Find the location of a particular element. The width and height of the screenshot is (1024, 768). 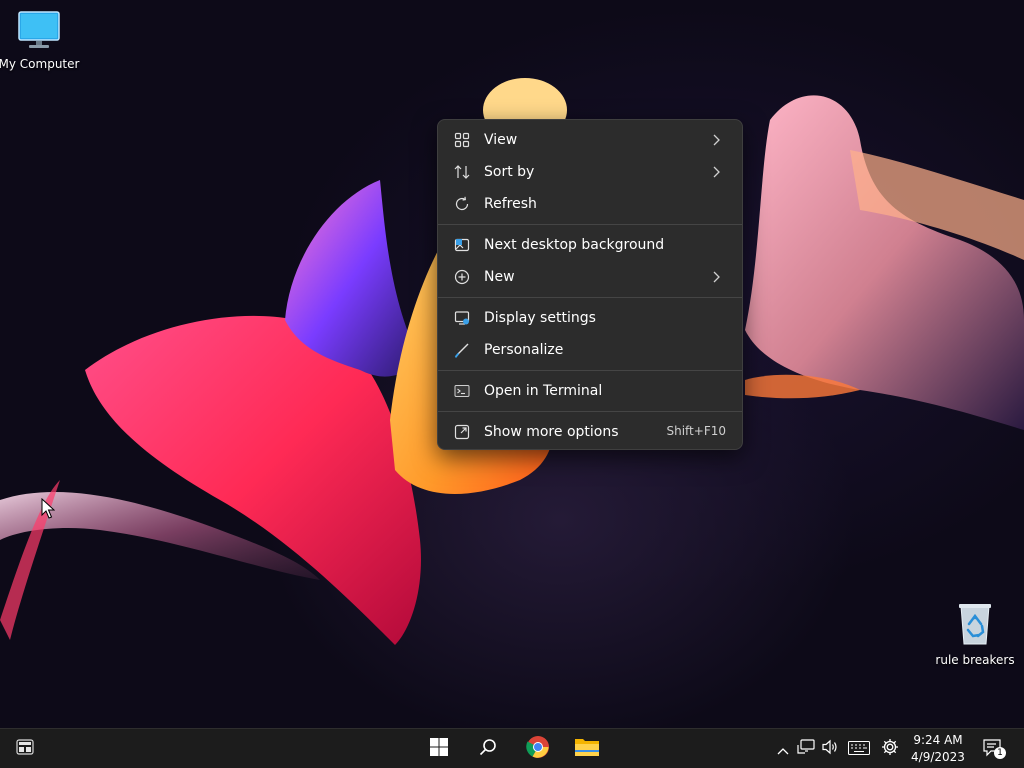

notification-icon: 1 is located at coordinates (994, 749).